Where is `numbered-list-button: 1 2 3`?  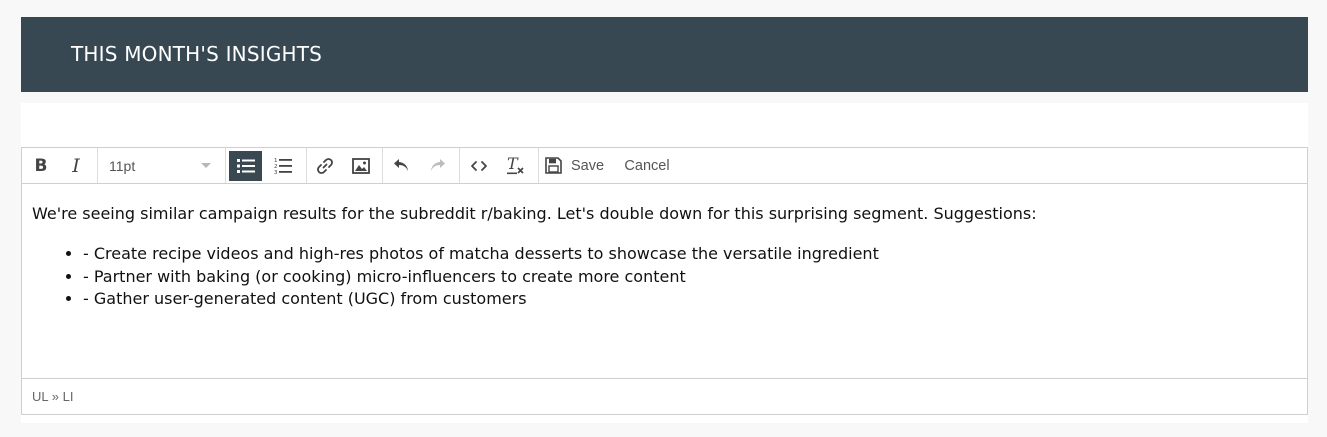 numbered-list-button: 1 2 3 is located at coordinates (283, 165).